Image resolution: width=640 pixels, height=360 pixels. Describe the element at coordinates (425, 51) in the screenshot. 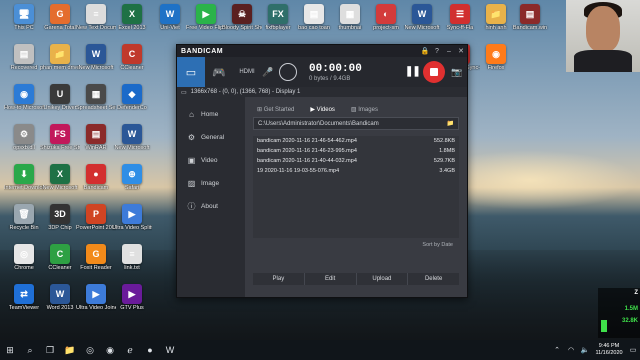

I see `lock-icon: 🔒` at that location.